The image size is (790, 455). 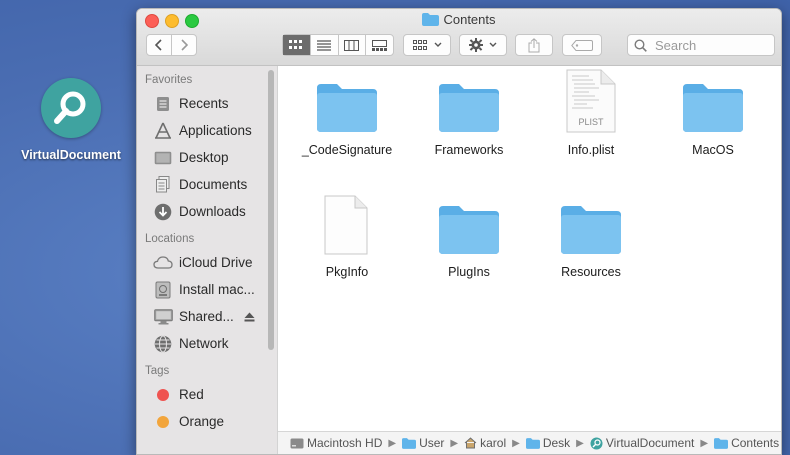 I want to click on columns-icon, so click(x=352, y=45).